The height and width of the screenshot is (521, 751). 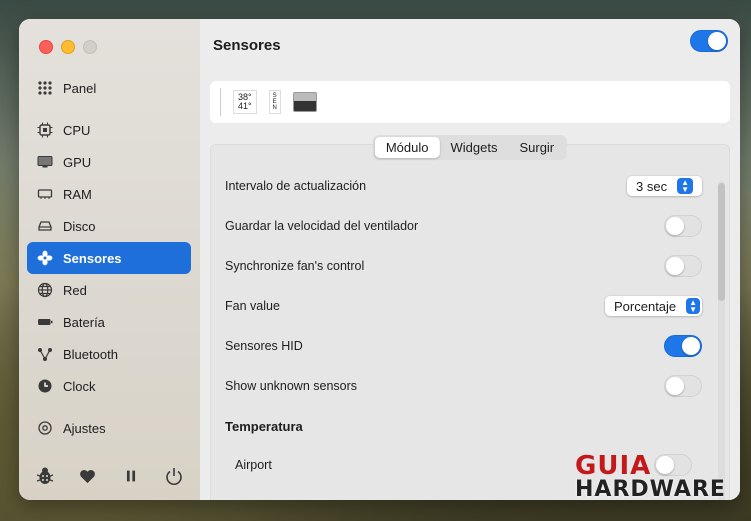 I want to click on save-fan-speed-toggle, so click(x=683, y=226).